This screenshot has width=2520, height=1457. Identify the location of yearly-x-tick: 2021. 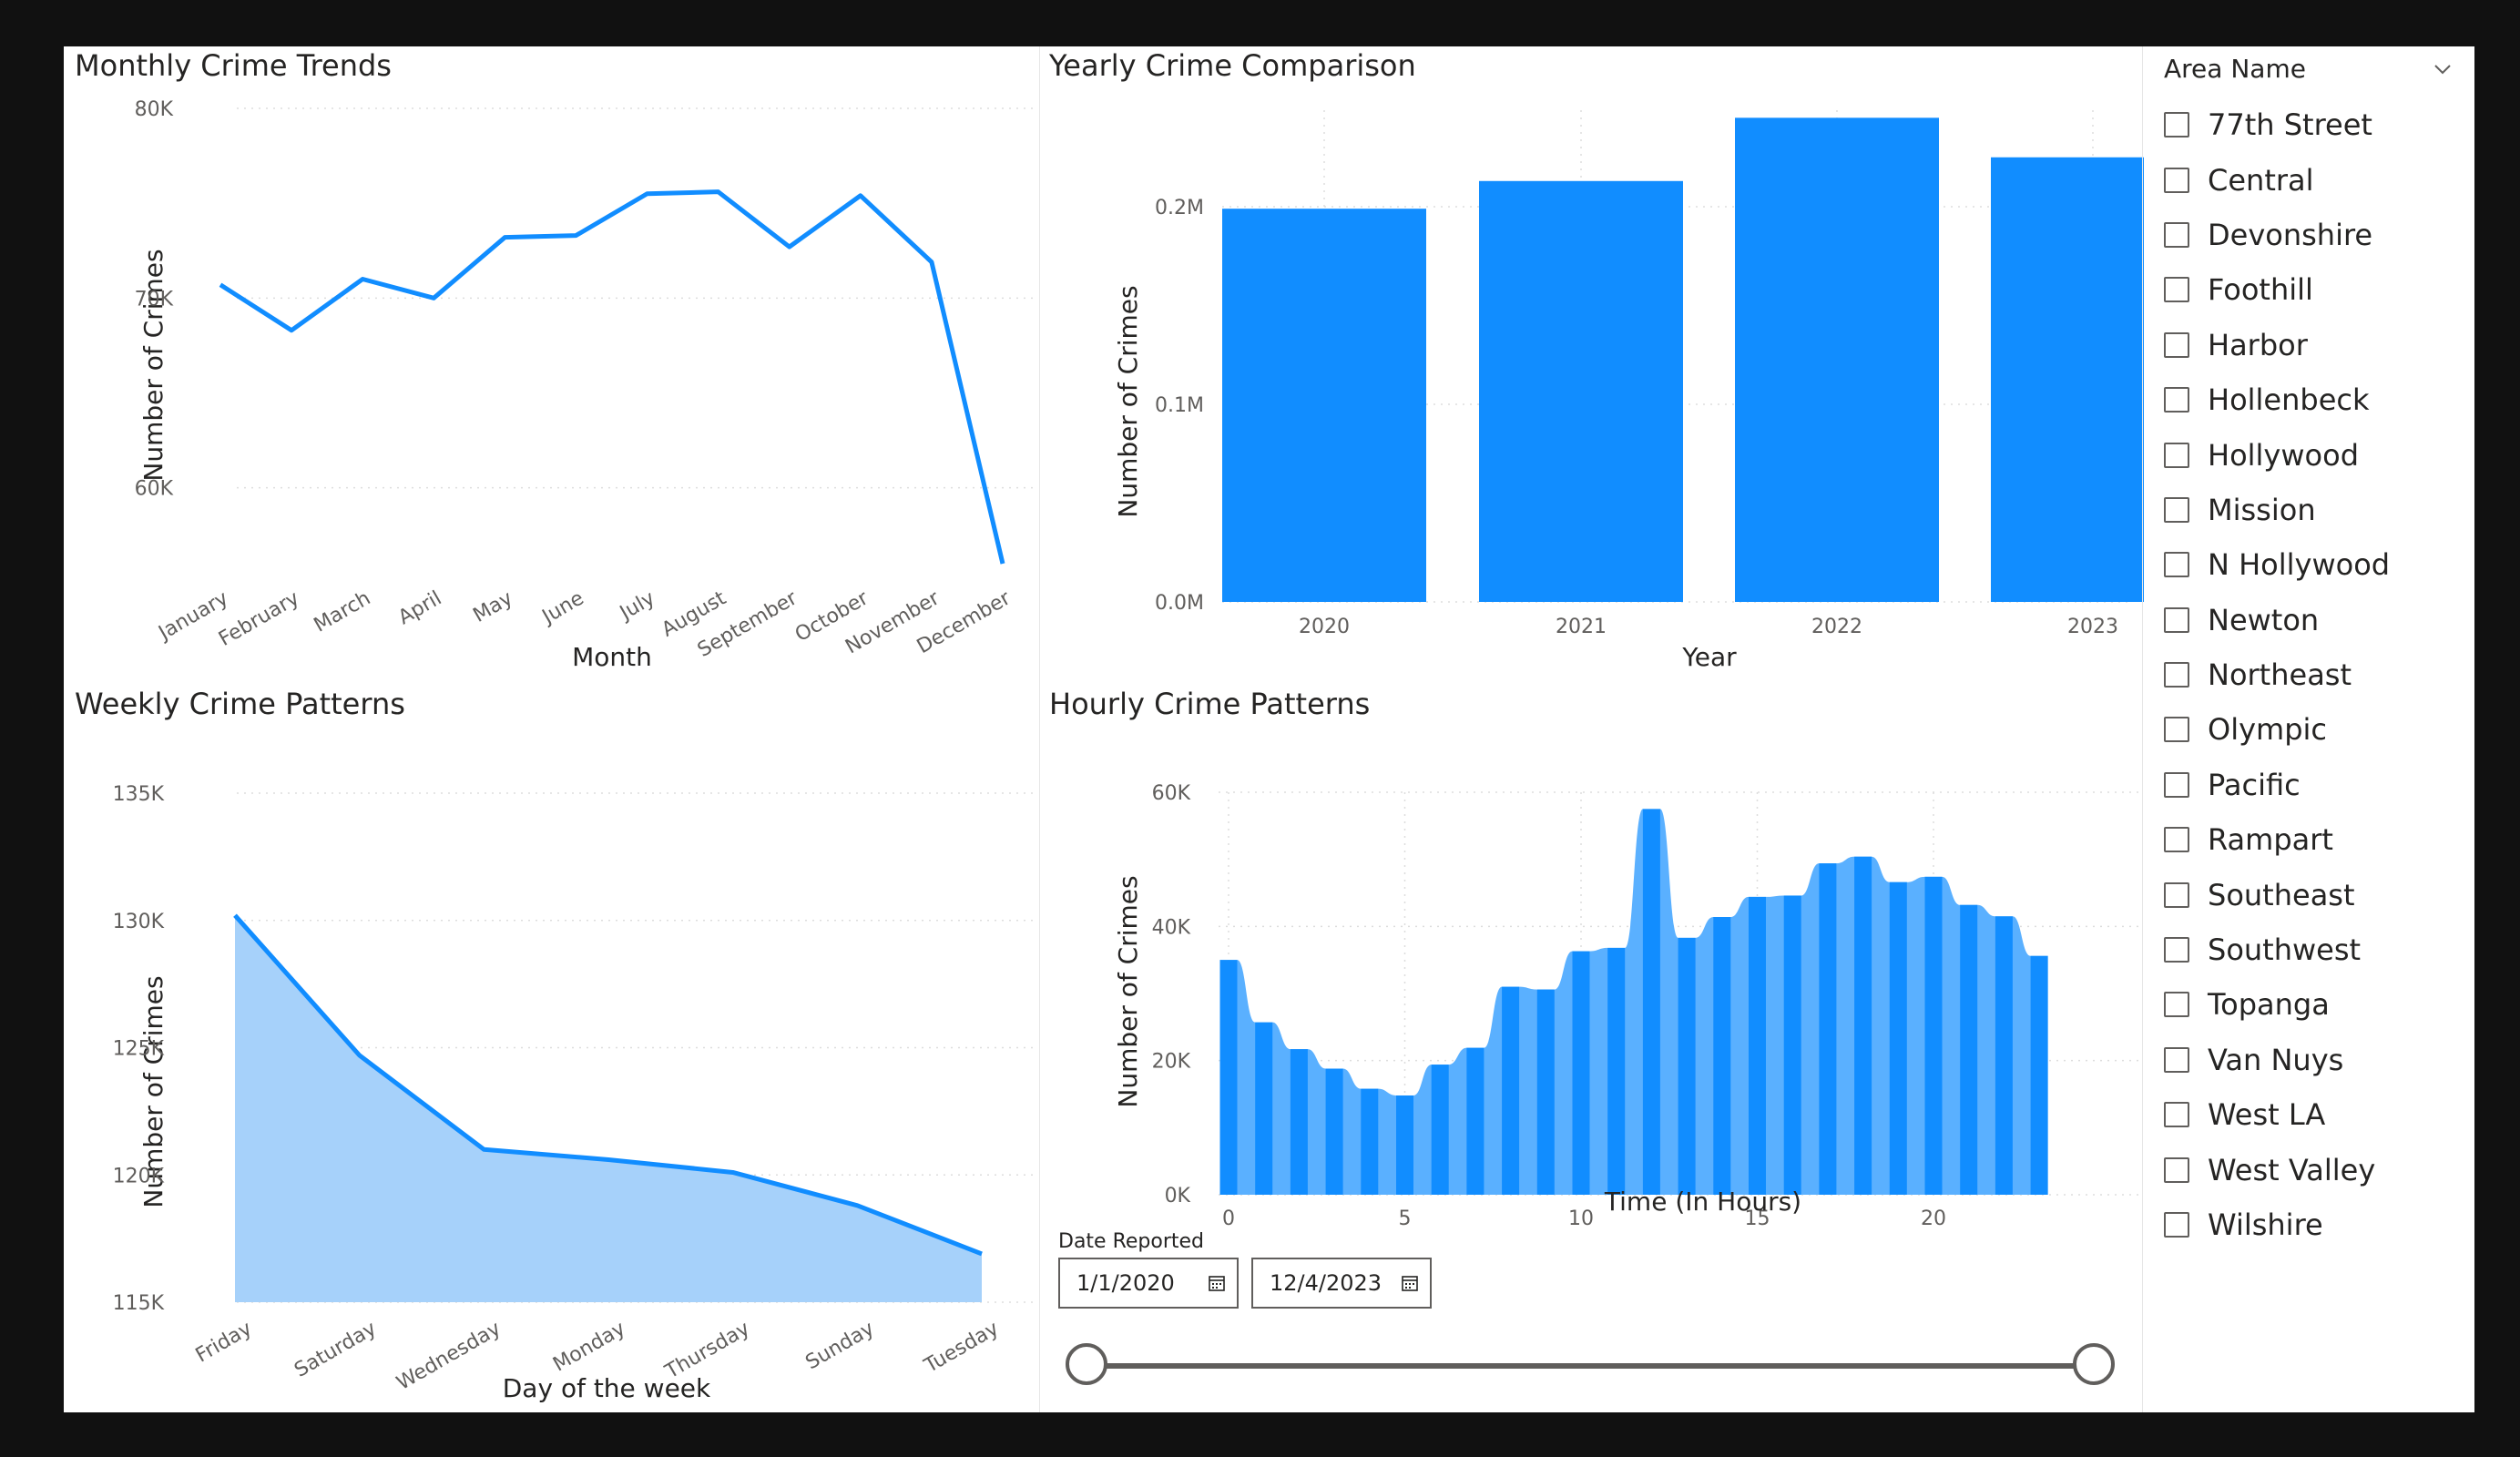
(1581, 627).